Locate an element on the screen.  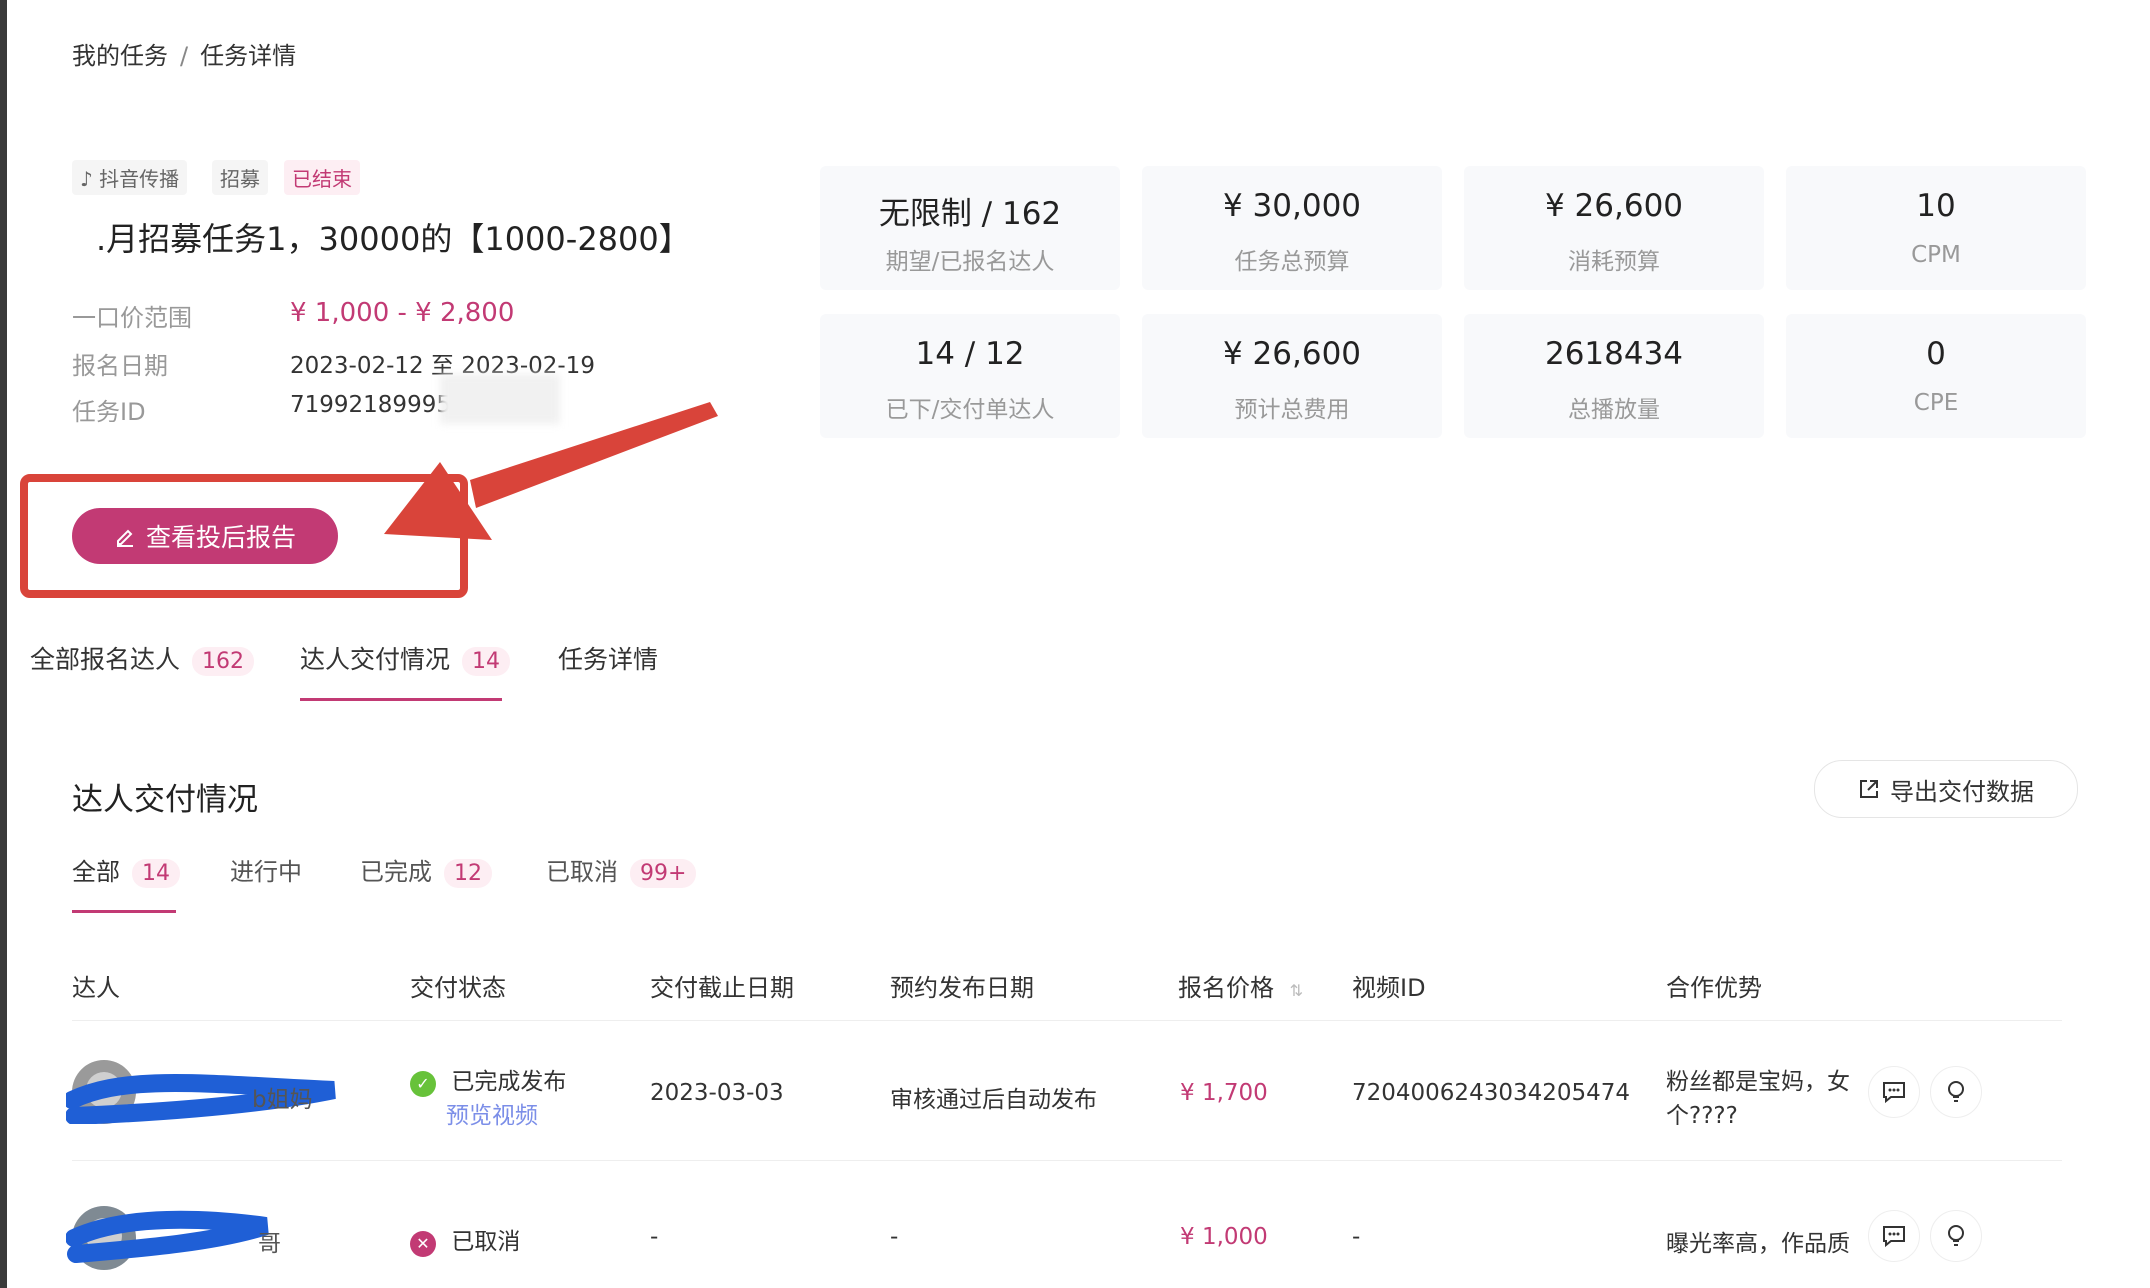
preview-video-link: 预览视频 is located at coordinates (492, 1113).